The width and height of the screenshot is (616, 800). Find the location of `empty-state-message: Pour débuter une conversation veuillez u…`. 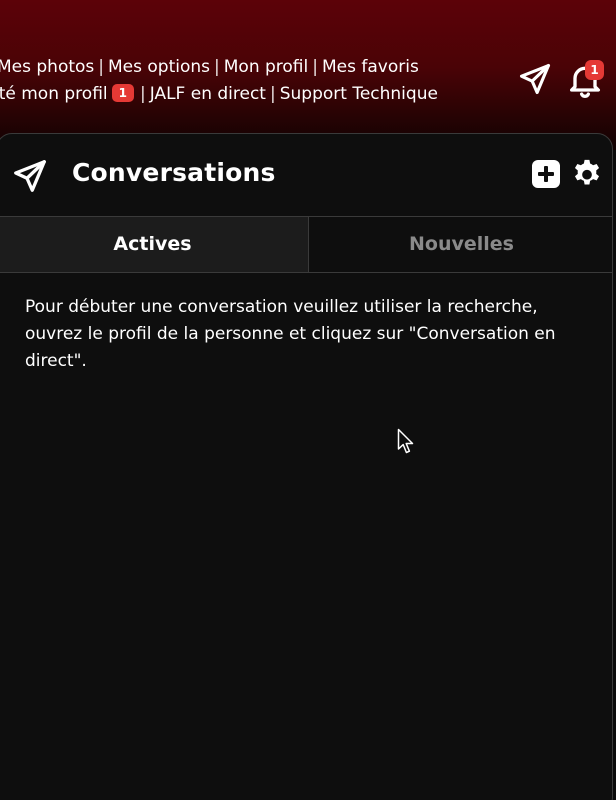

empty-state-message: Pour débuter une conversation veuillez u… is located at coordinates (290, 334).